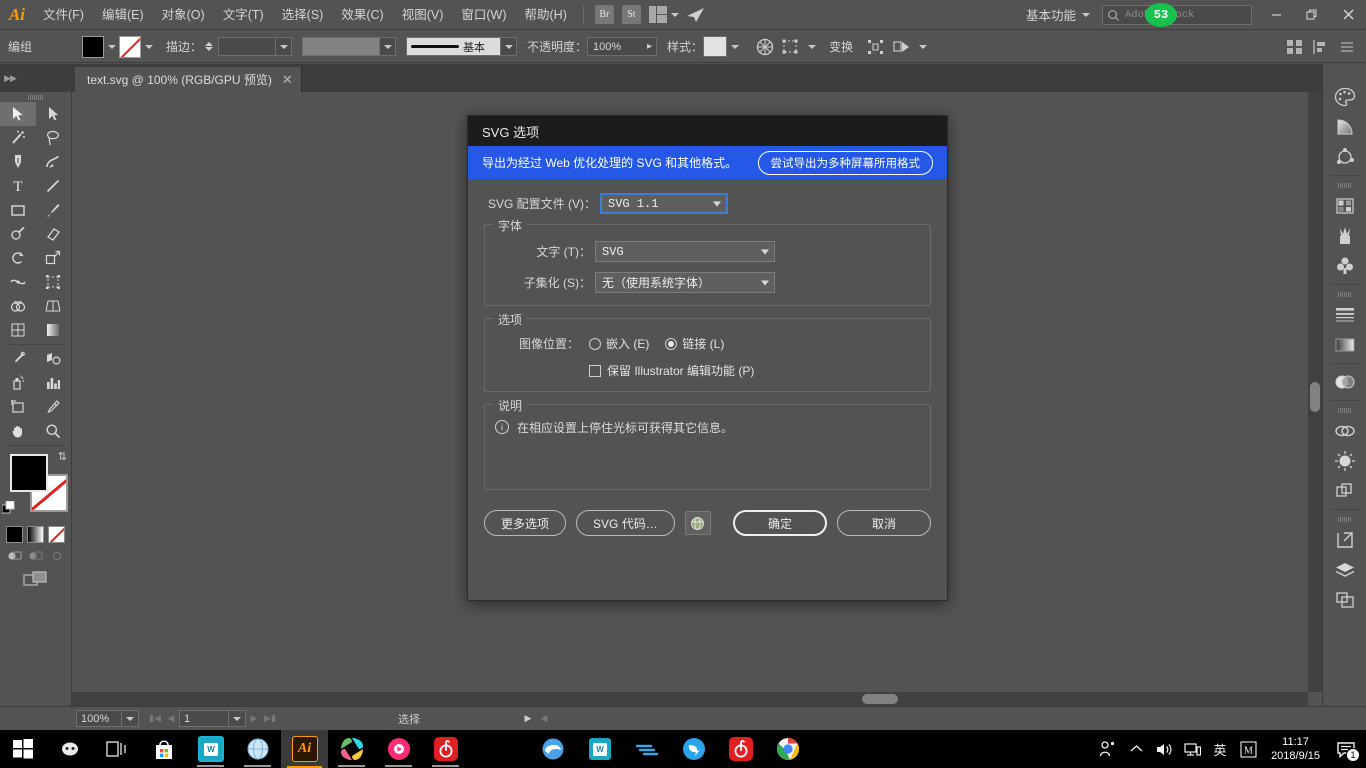  I want to click on taskbar-chrome, so click(787, 749).